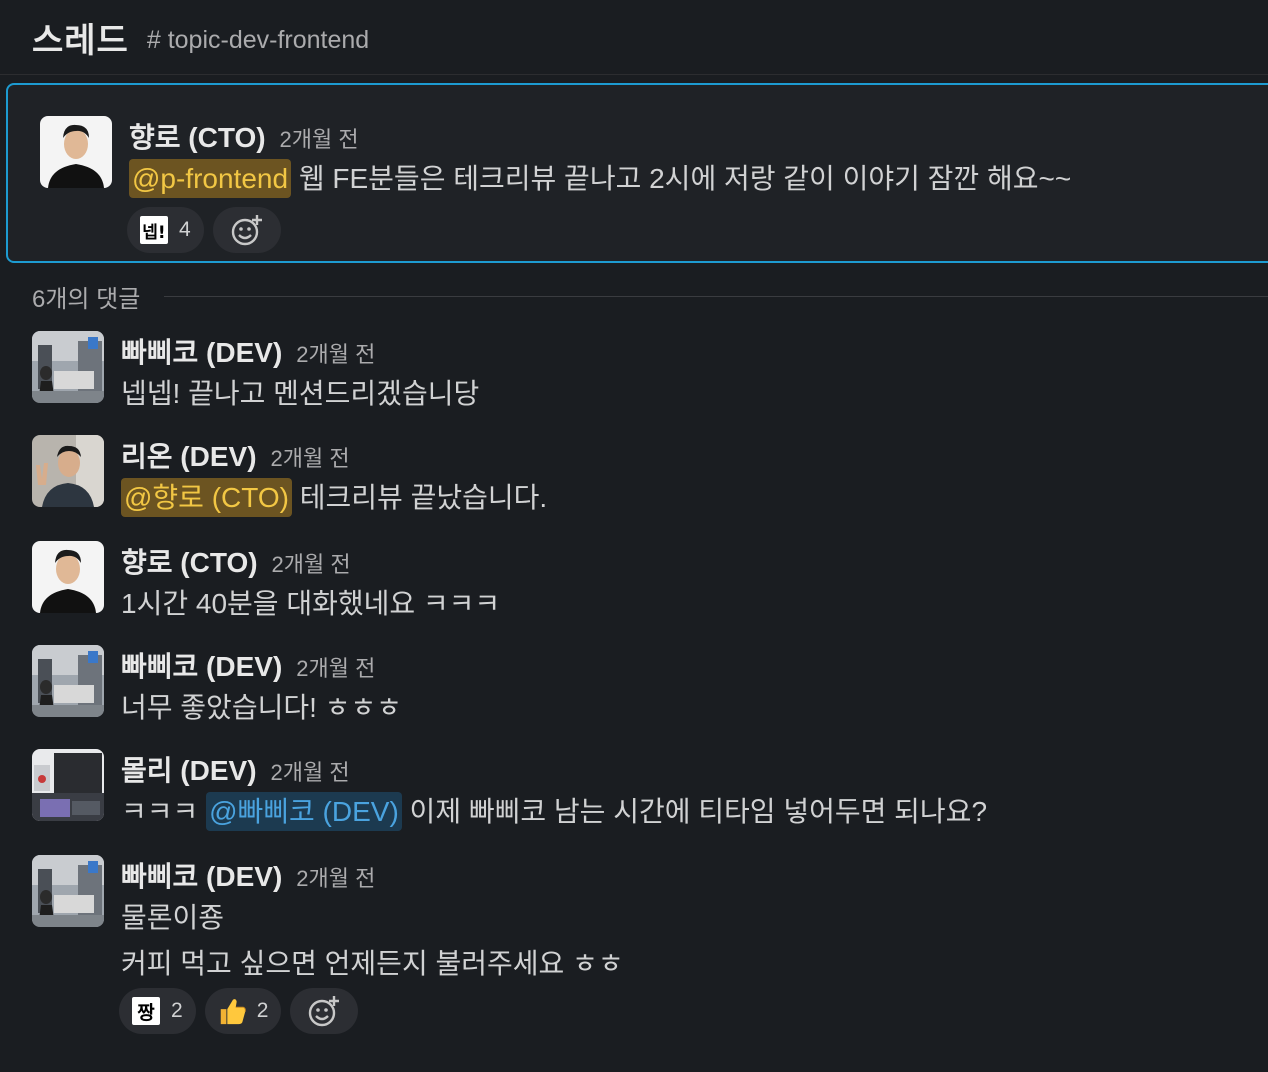 The image size is (1268, 1072). Describe the element at coordinates (210, 178) in the screenshot. I see `group-mention: @p-frontend` at that location.